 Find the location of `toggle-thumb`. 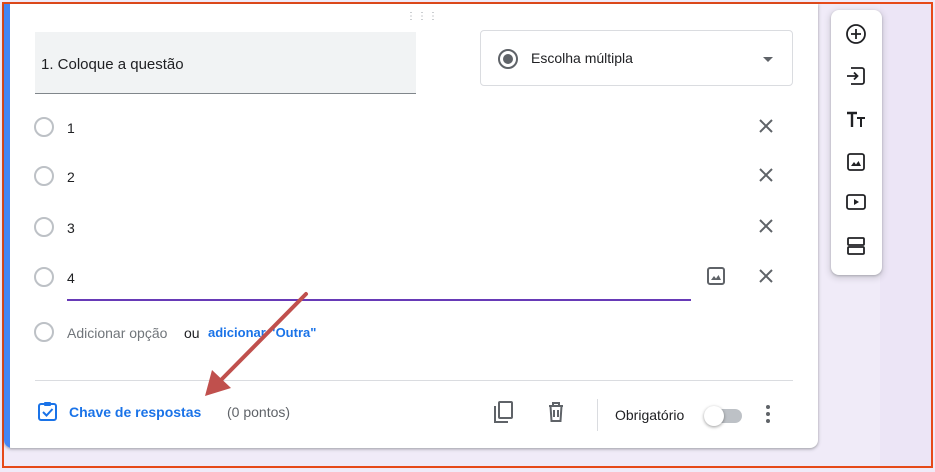

toggle-thumb is located at coordinates (714, 416).